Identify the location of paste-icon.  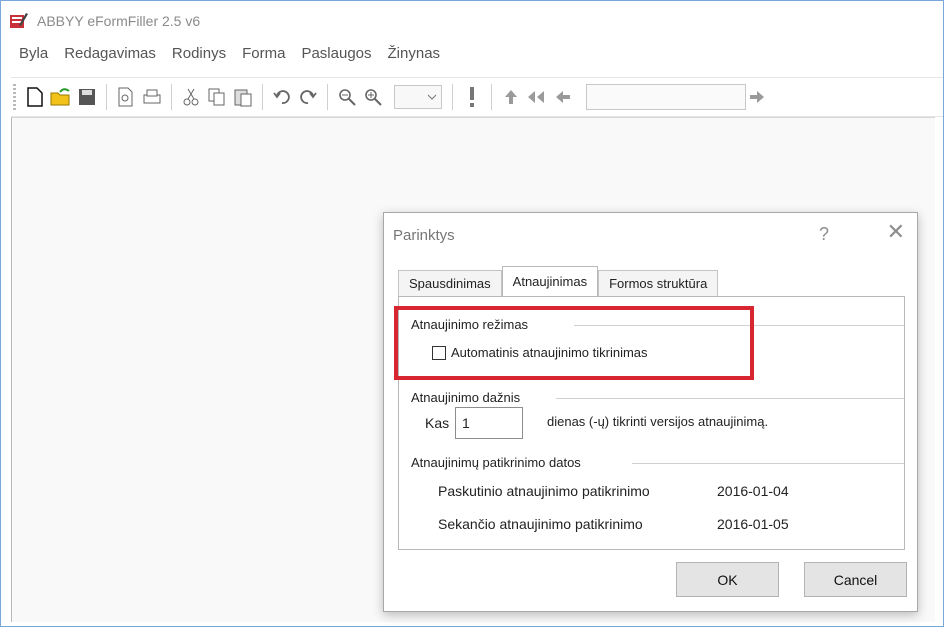
(243, 97).